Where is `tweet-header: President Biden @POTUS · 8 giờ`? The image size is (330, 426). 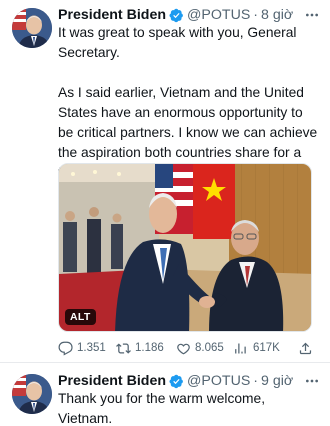
tweet-header: President Biden @POTUS · 8 giờ is located at coordinates (175, 15).